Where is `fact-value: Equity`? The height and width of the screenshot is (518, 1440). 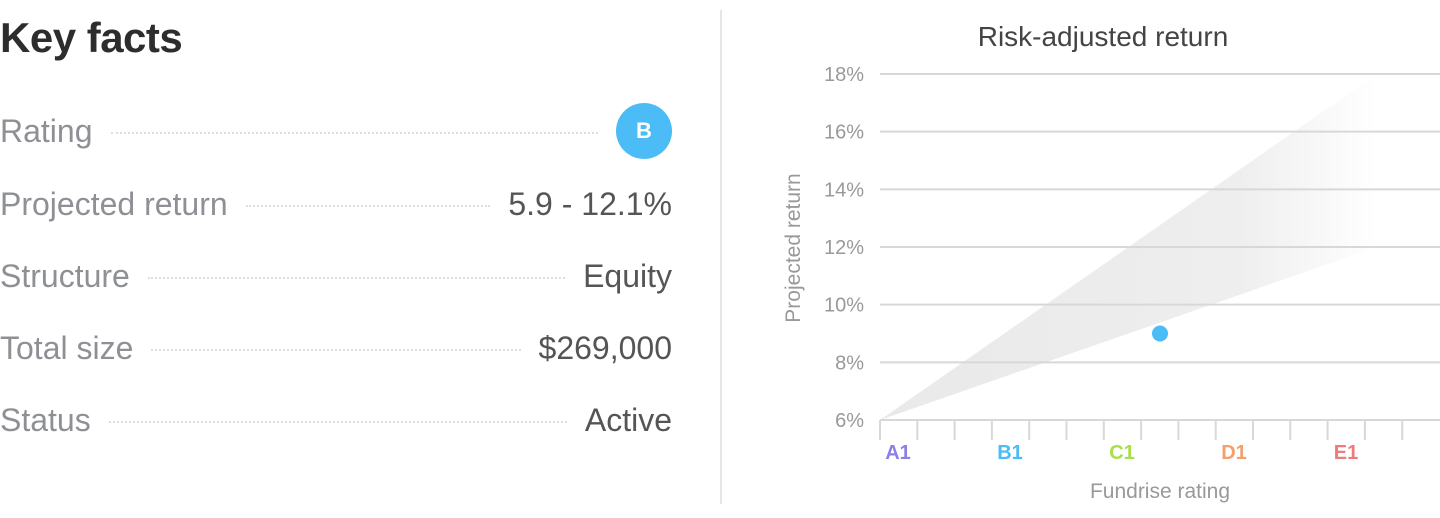
fact-value: Equity is located at coordinates (627, 275).